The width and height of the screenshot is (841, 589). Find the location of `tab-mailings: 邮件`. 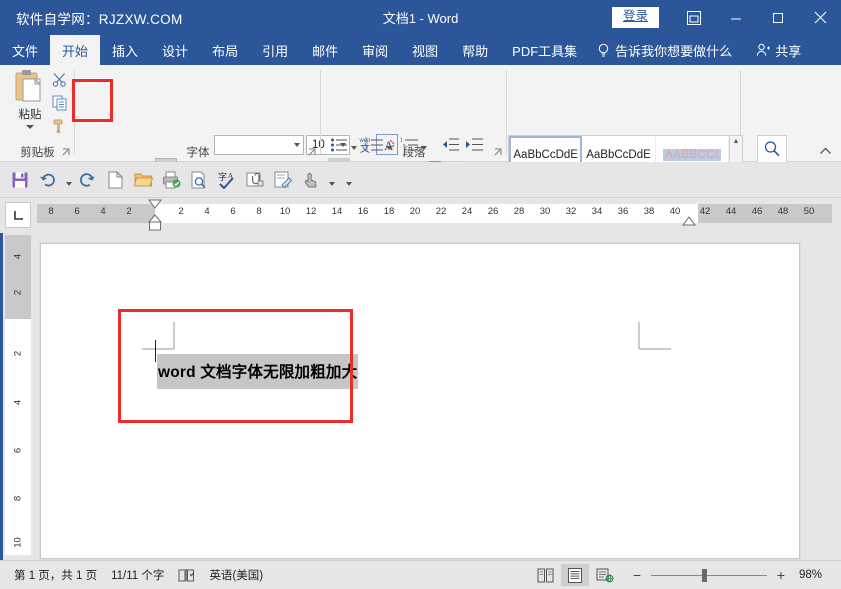

tab-mailings: 邮件 is located at coordinates (325, 50).